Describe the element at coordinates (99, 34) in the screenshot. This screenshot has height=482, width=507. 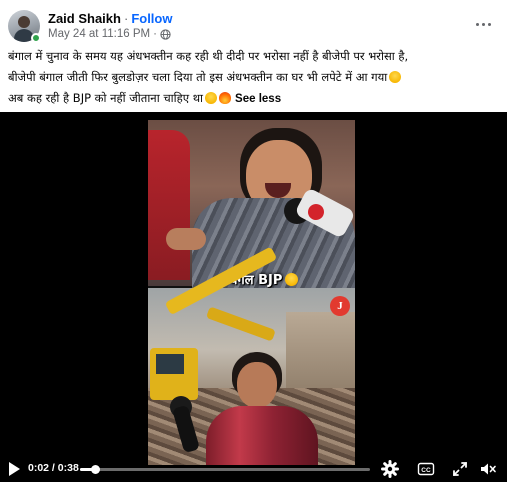
I see `post-timestamp: May 24 at 11:16 PM` at that location.